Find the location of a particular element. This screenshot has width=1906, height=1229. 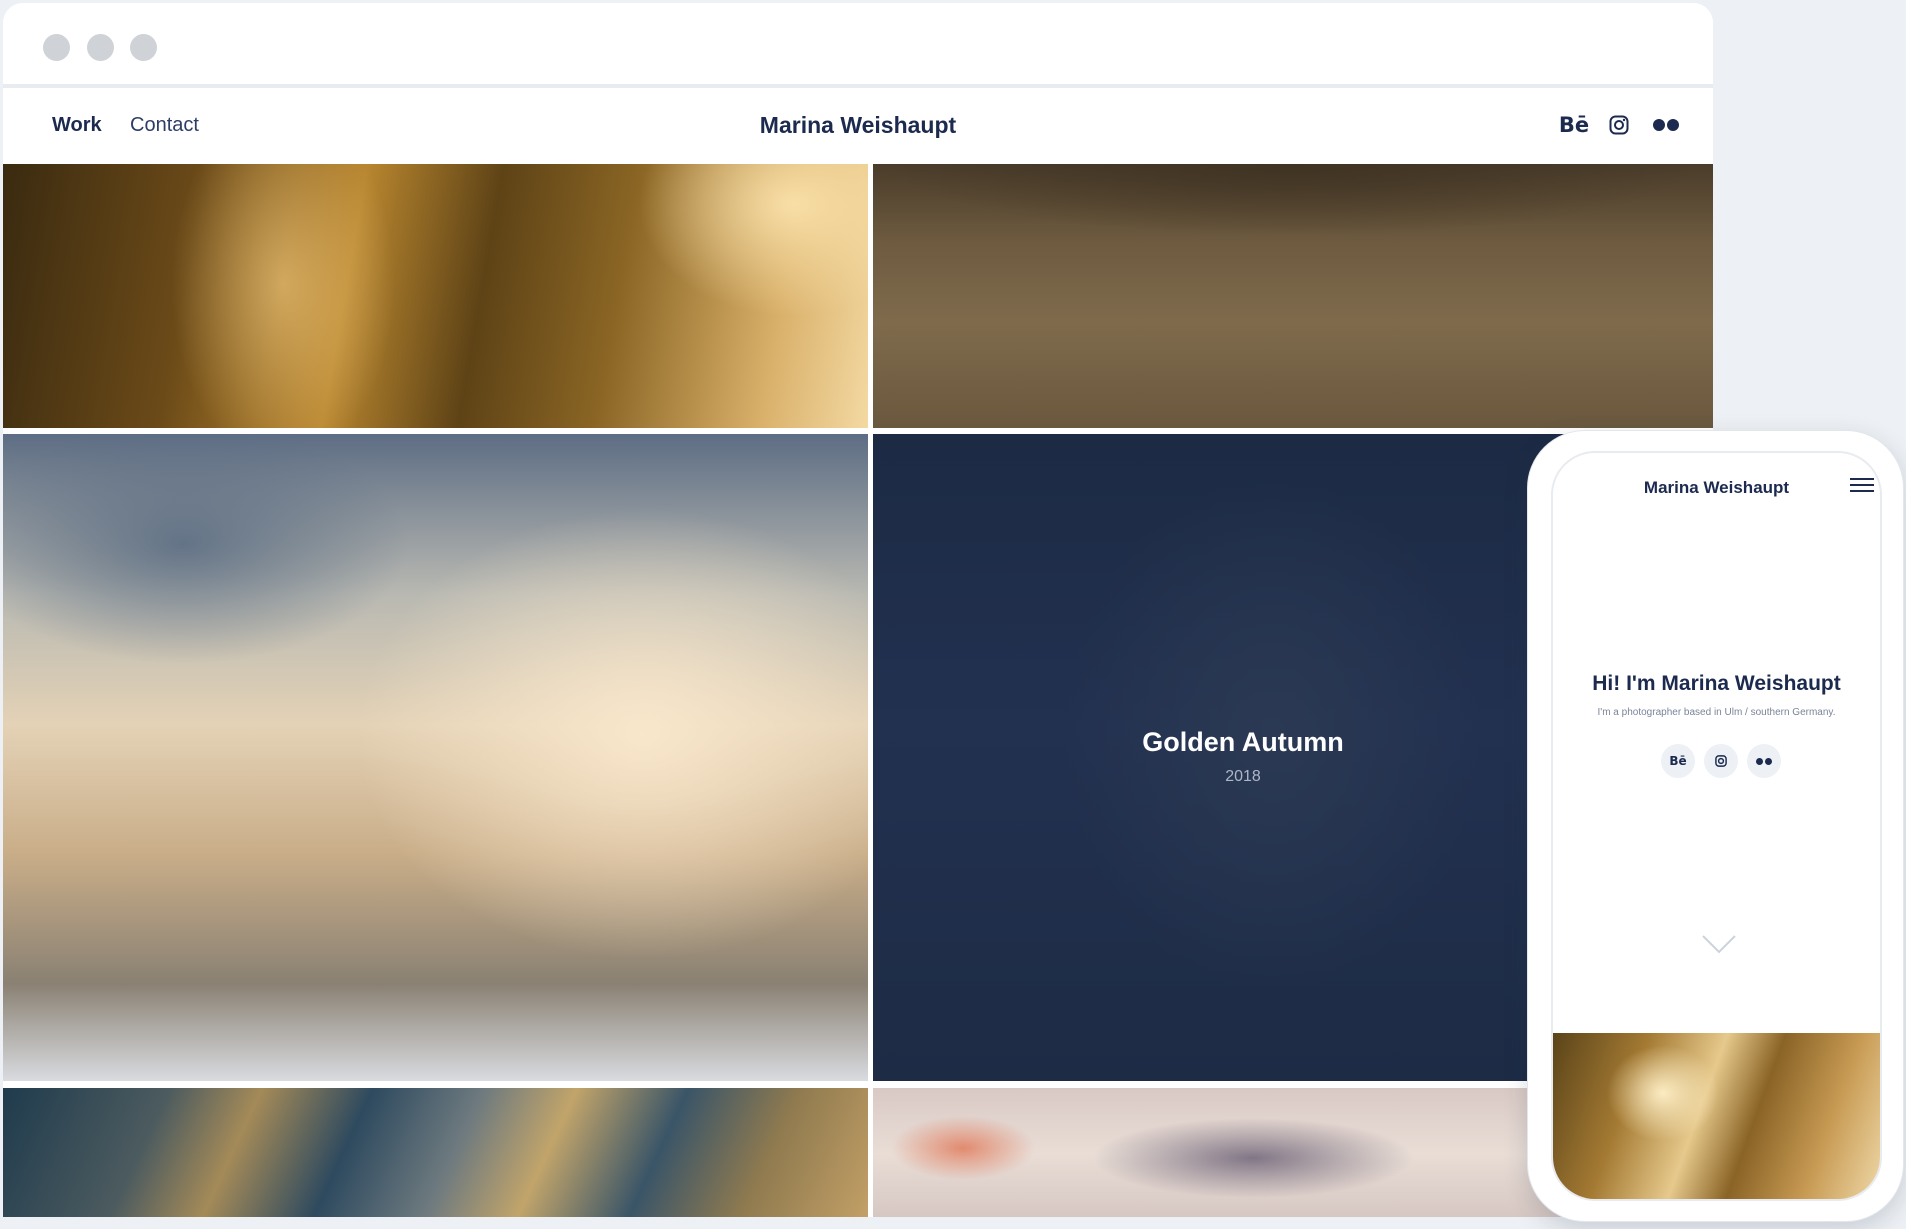

photo-aerial-river is located at coordinates (435, 1152).